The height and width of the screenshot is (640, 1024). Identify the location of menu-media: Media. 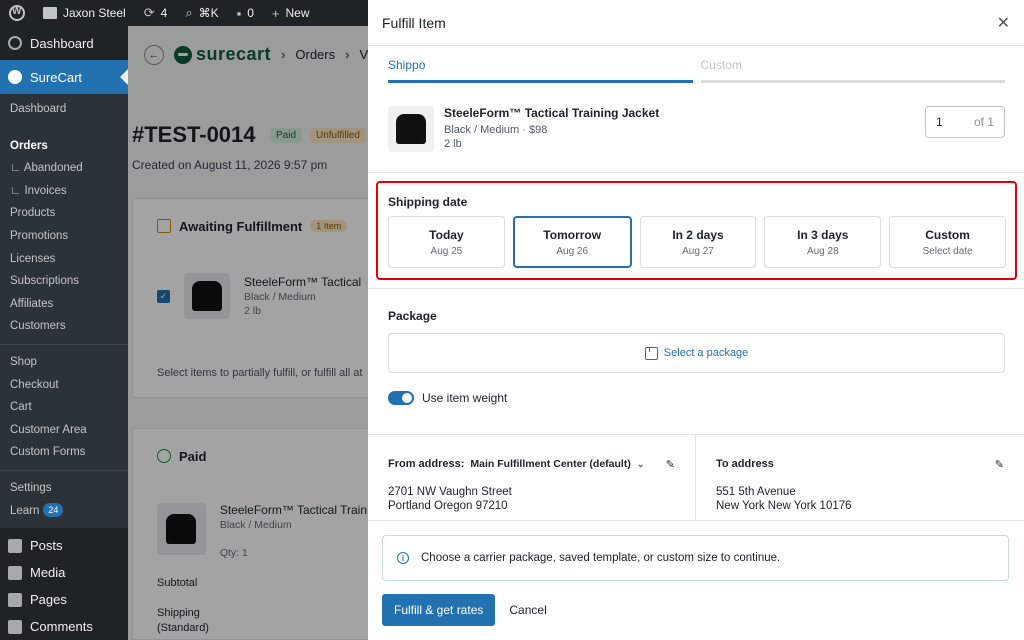
(64, 572).